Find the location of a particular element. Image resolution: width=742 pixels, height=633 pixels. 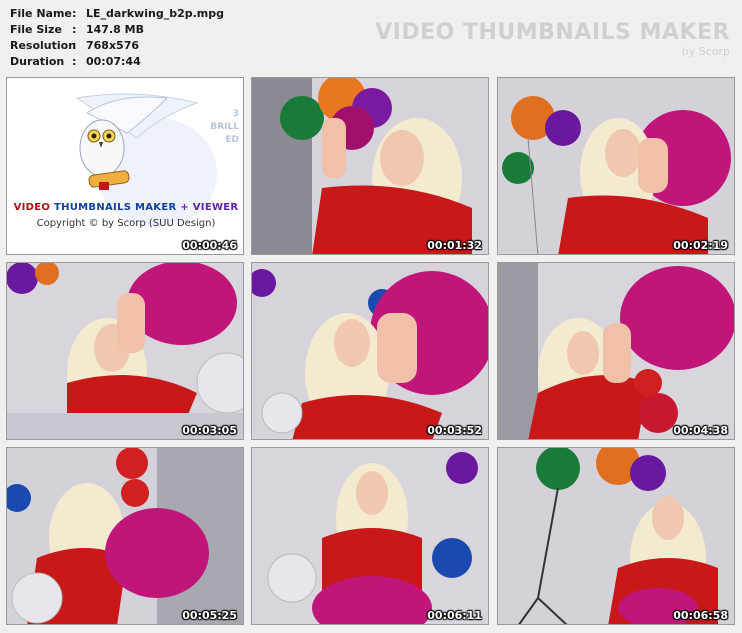

logo-side-text: 3 BRILL ED is located at coordinates (224, 127).